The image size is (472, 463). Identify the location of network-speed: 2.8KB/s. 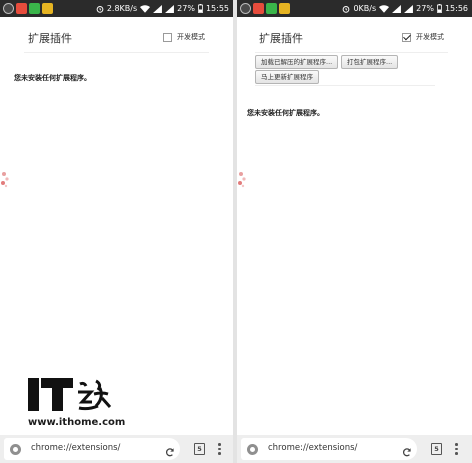
(122, 8).